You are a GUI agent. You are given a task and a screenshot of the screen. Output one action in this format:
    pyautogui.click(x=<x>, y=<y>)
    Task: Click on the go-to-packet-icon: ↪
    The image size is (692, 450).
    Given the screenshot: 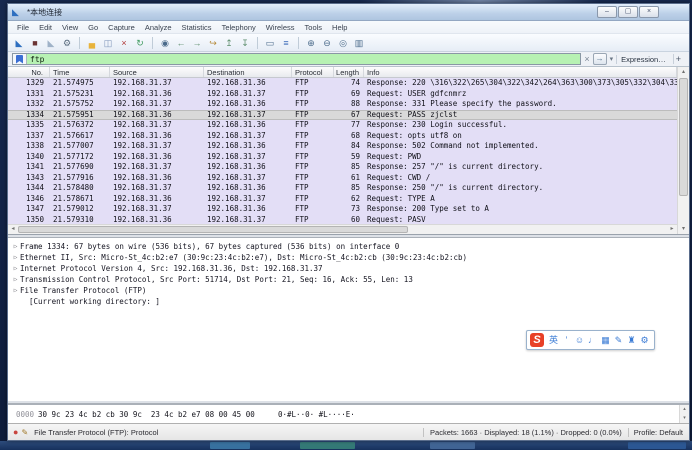 What is the action you would take?
    pyautogui.click(x=213, y=43)
    